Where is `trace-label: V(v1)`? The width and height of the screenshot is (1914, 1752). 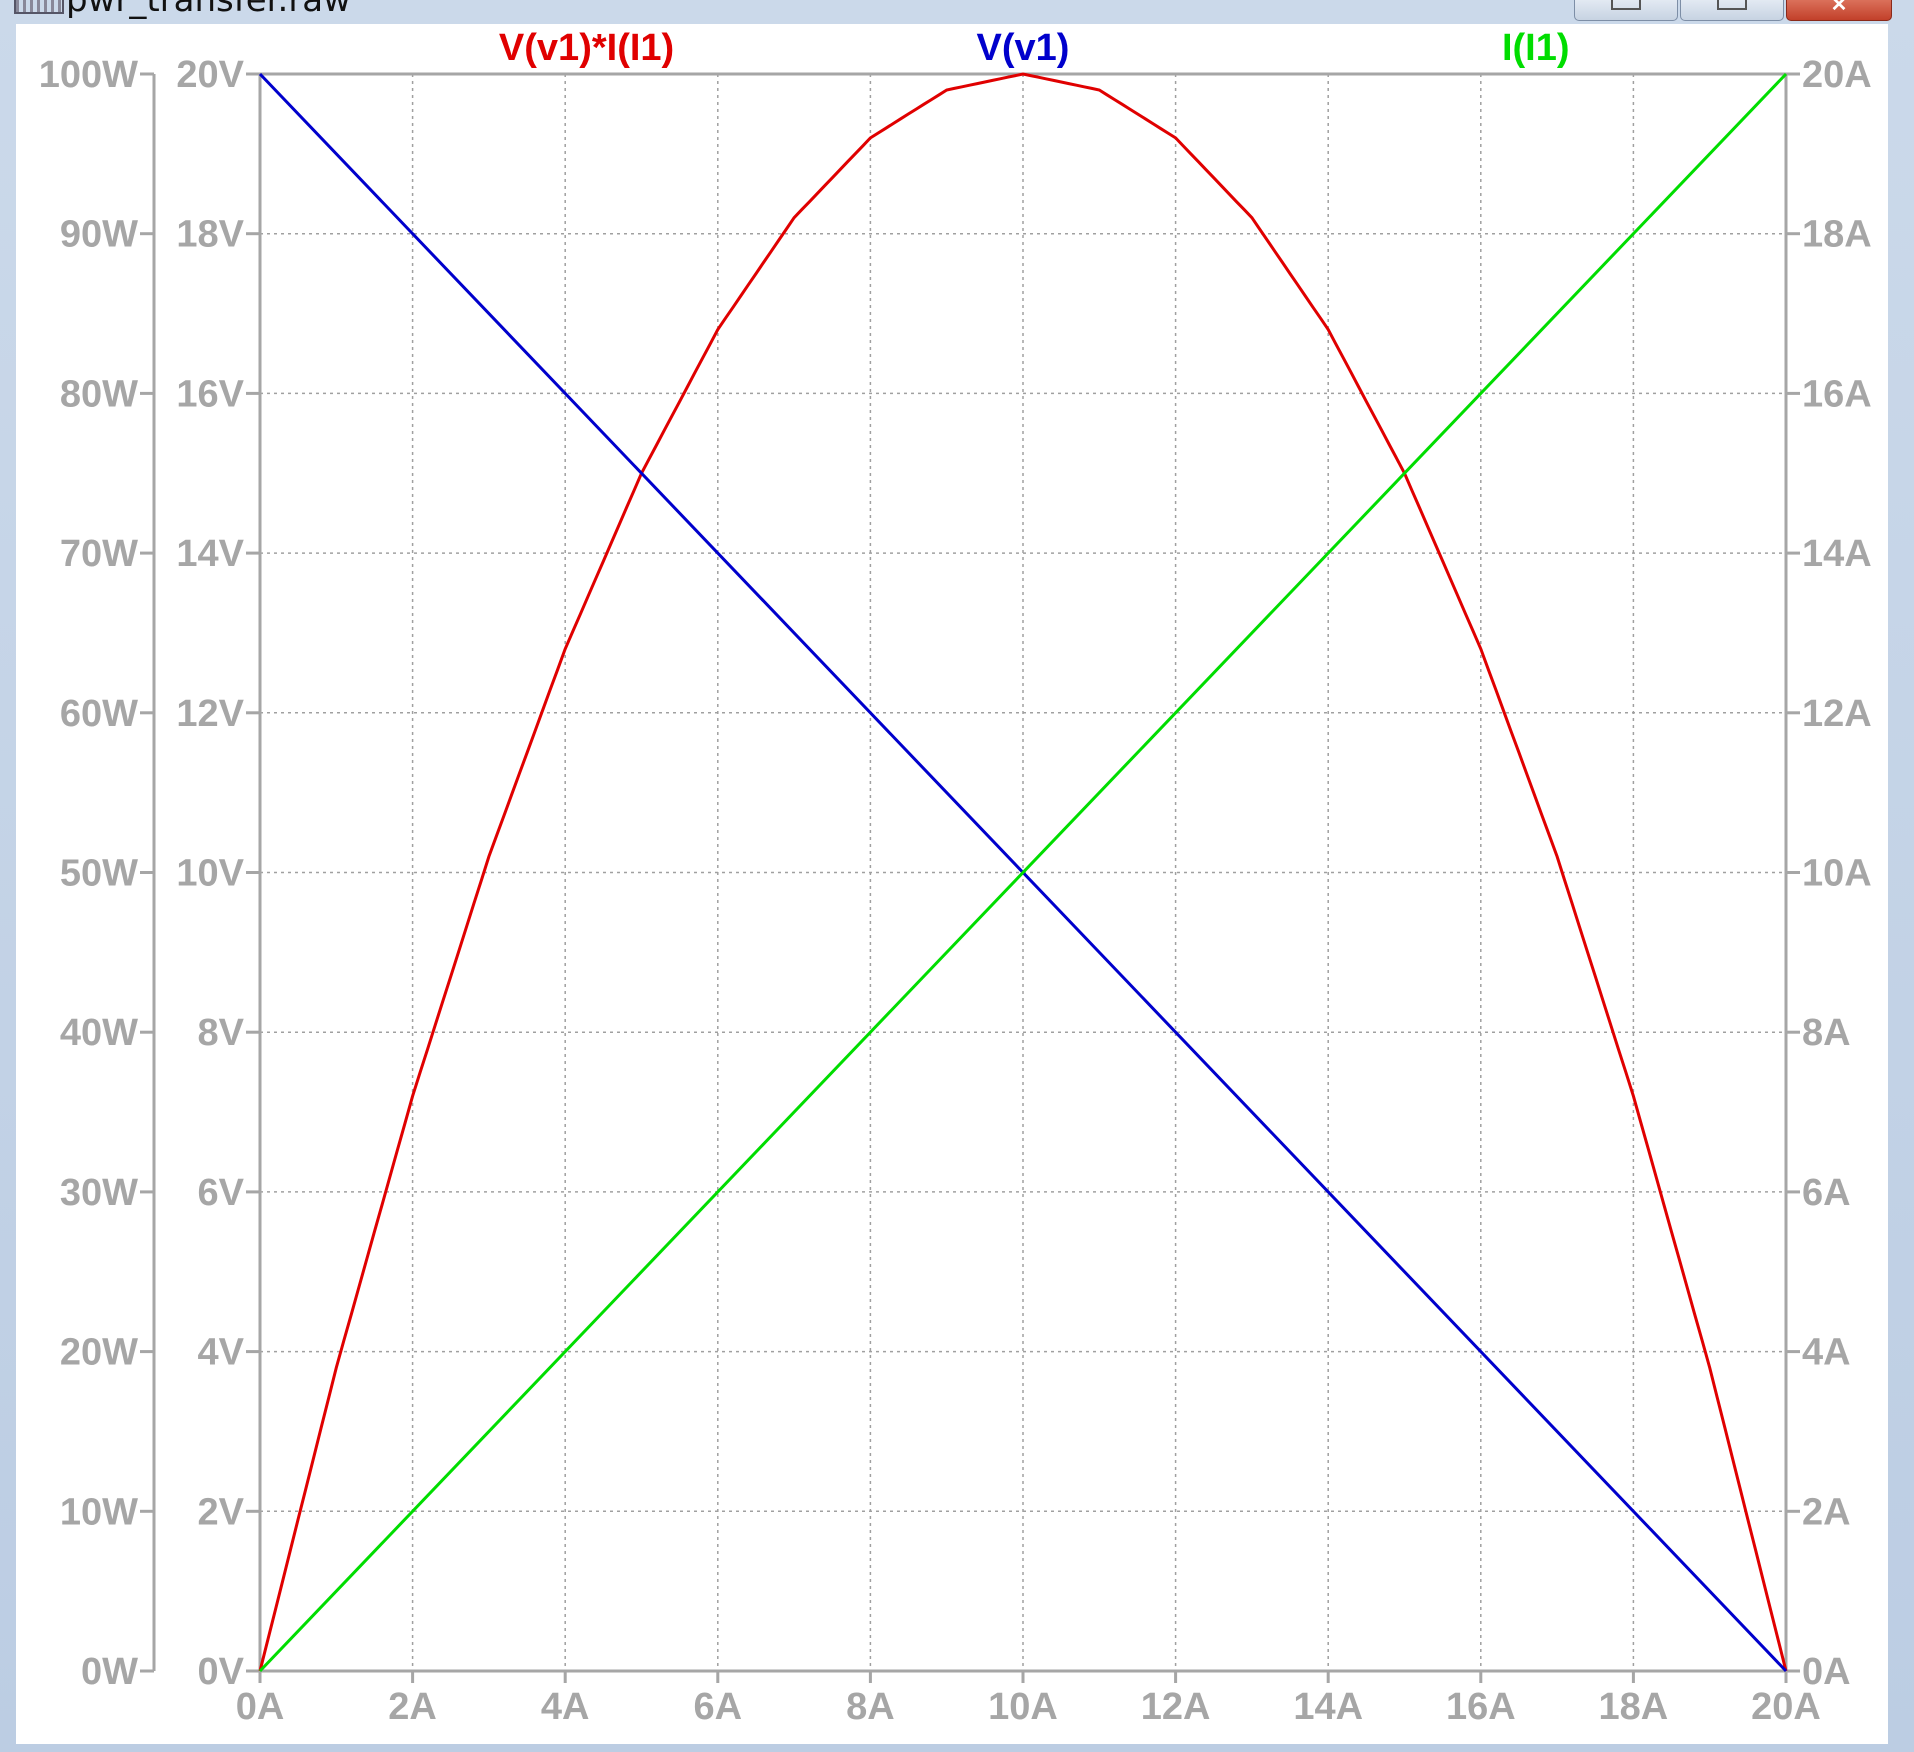
trace-label: V(v1) is located at coordinates (1023, 48).